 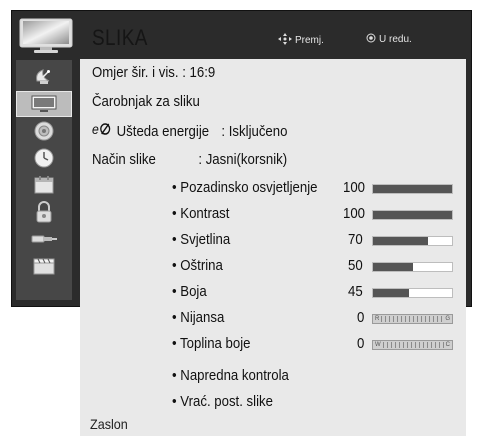 I want to click on ok-hint: U redu., so click(x=389, y=39).